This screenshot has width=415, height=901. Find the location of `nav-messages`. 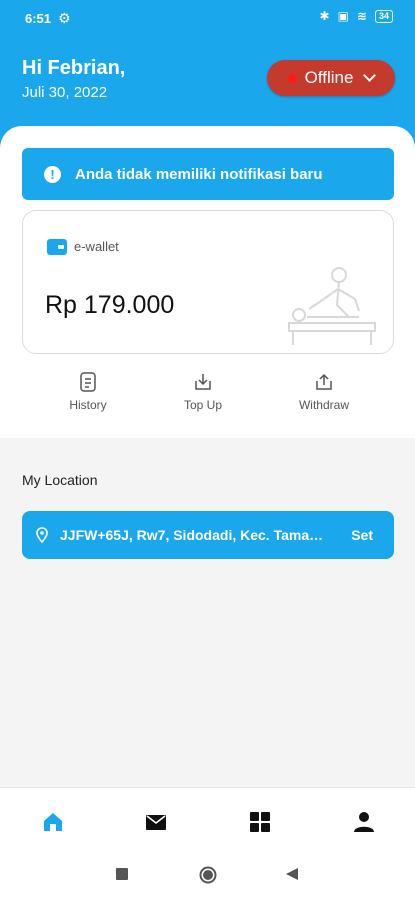

nav-messages is located at coordinates (156, 822).